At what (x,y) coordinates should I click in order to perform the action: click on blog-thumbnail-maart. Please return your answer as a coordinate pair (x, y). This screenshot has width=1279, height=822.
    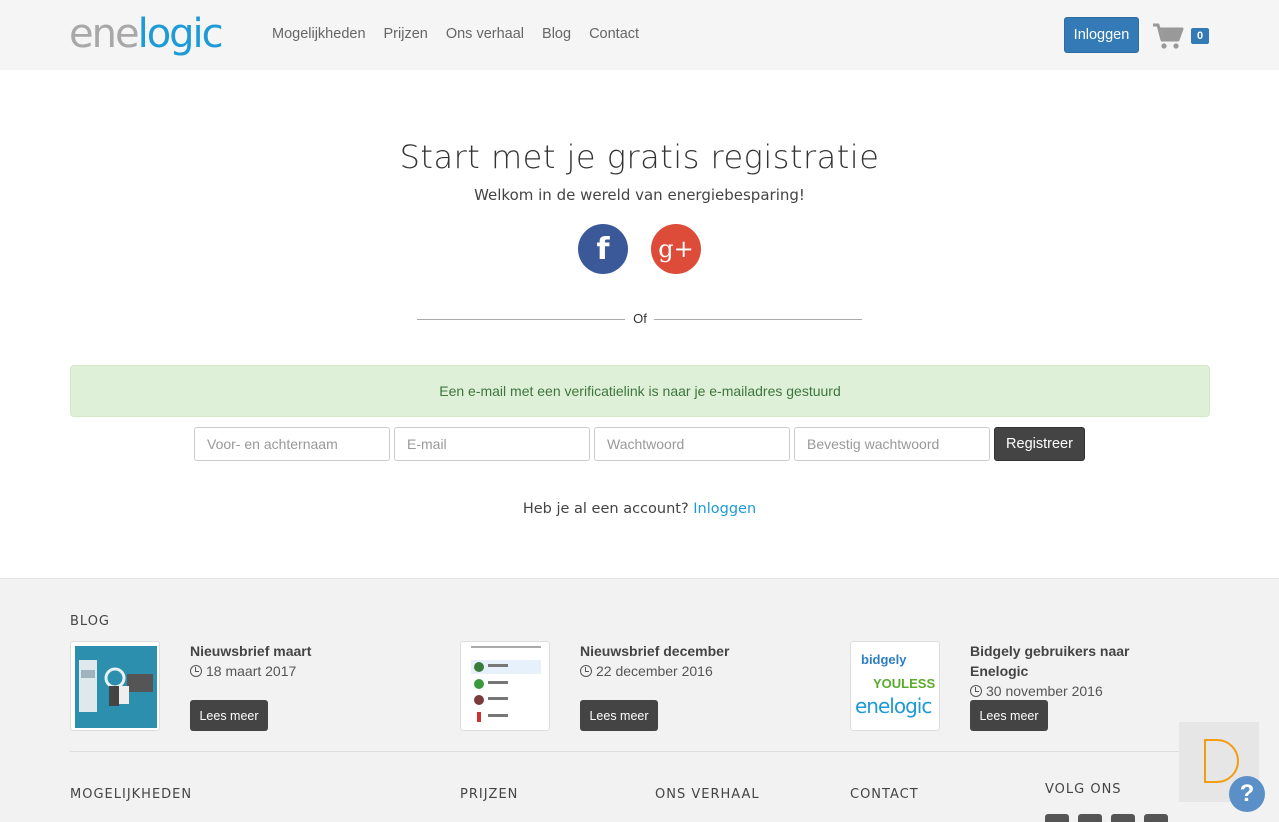
    Looking at the image, I should click on (115, 686).